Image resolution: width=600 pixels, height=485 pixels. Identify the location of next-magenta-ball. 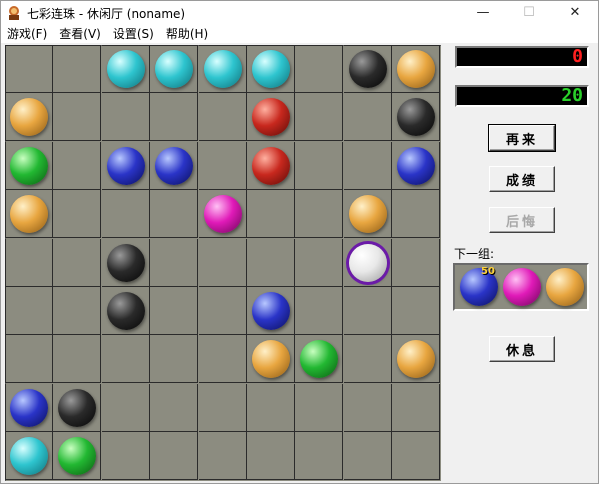
(522, 287).